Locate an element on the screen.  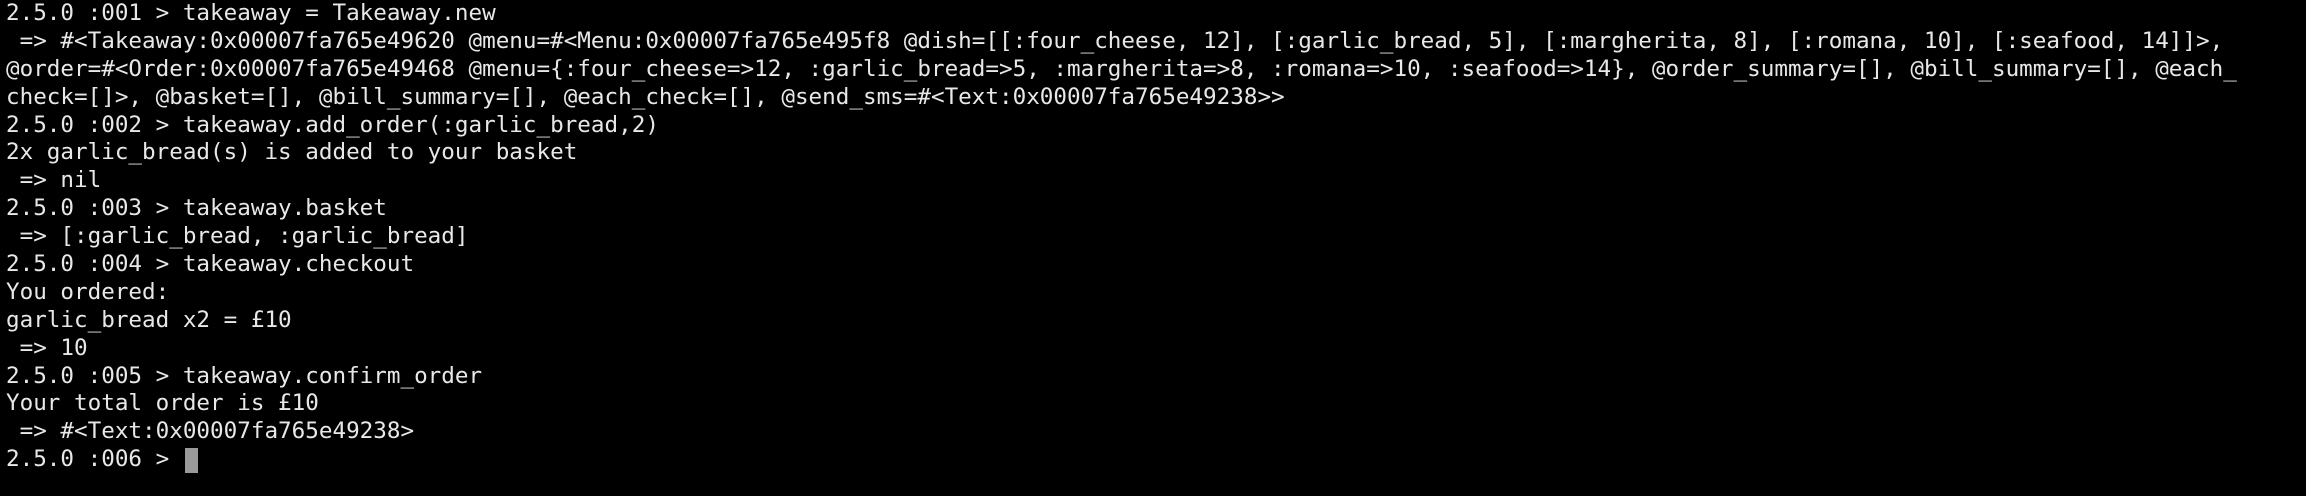
terminal-line: You ordered: is located at coordinates (88, 291).